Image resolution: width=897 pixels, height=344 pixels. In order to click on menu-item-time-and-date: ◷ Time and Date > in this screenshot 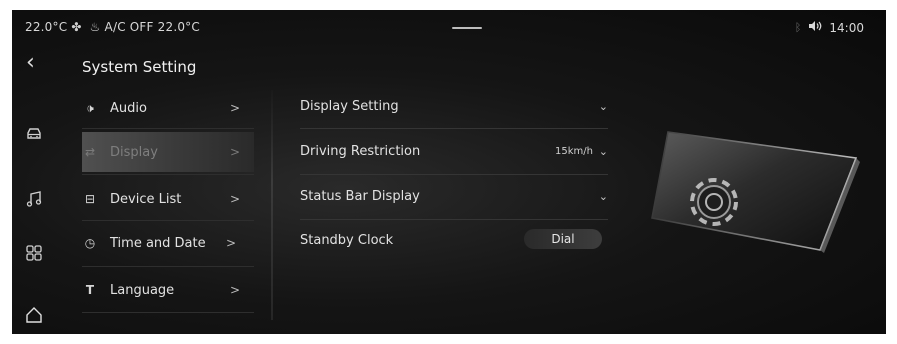, I will do `click(168, 243)`.